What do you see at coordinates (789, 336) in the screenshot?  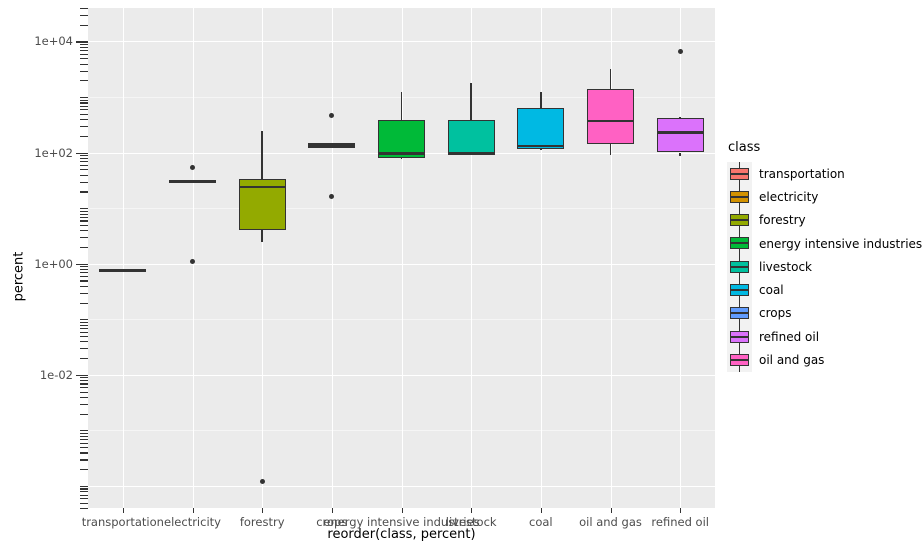 I see `legend-item-label: refined oil` at bounding box center [789, 336].